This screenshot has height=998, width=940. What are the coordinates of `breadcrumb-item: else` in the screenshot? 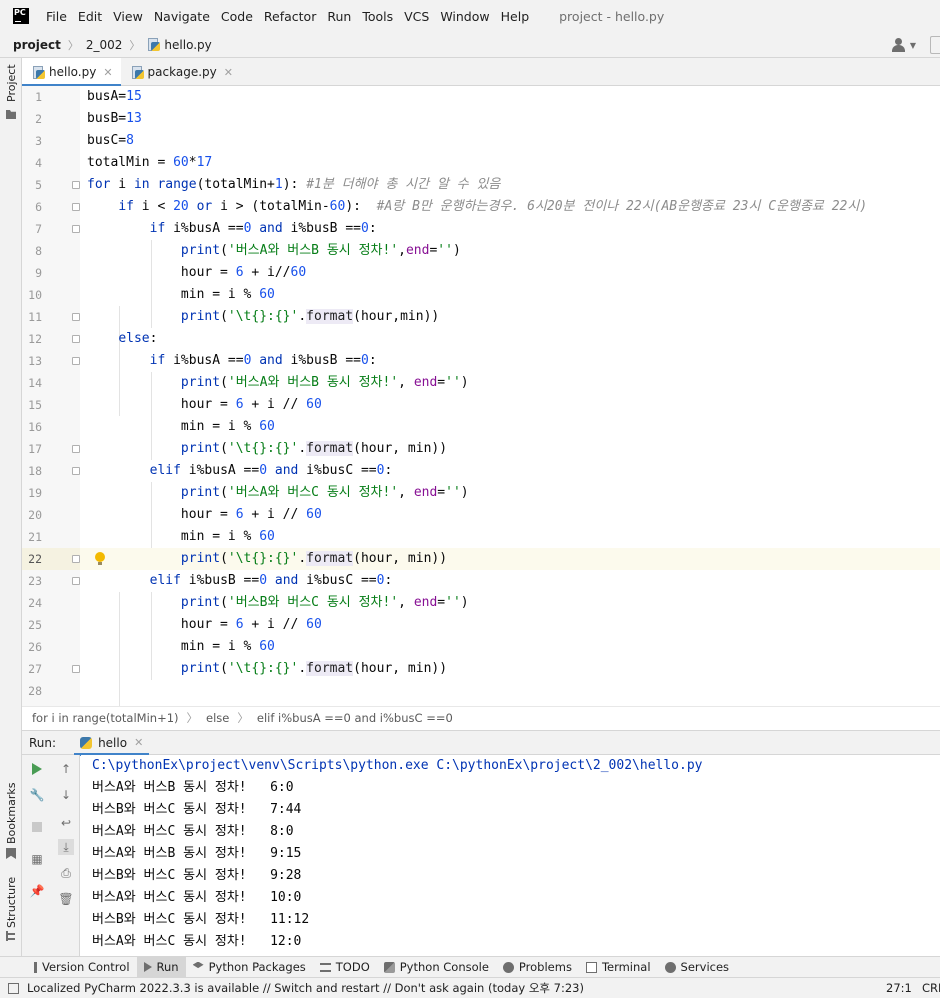 It's located at (217, 718).